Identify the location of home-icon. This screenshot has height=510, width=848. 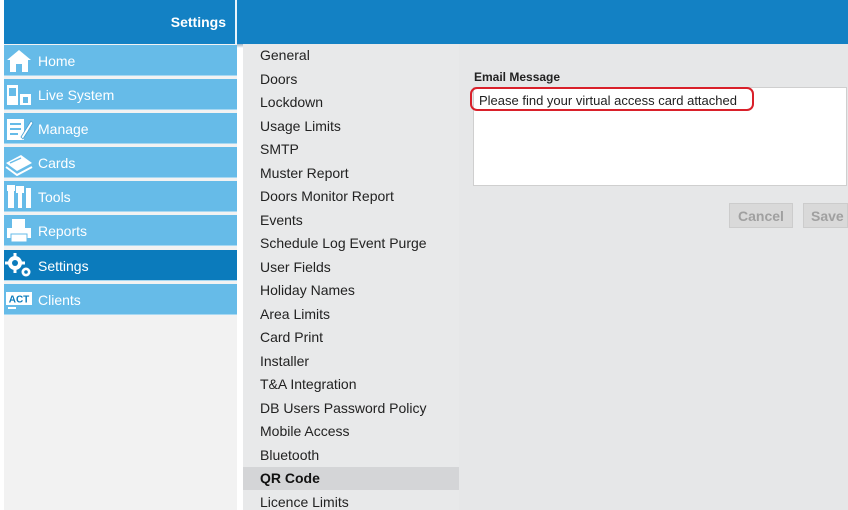
(19, 61).